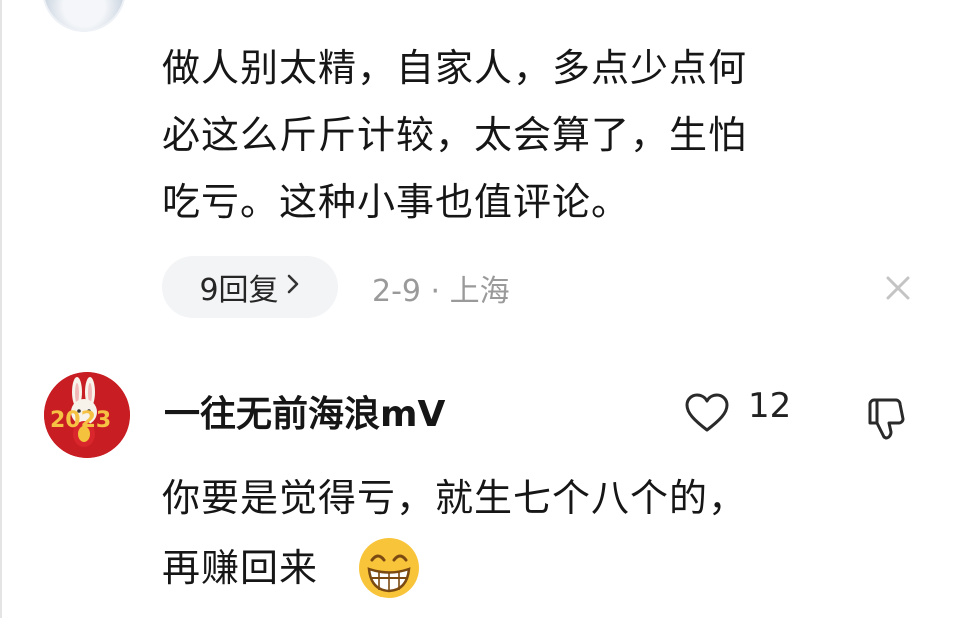 The height and width of the screenshot is (618, 960). I want to click on comment-meta: 2-9 · 上海, so click(441, 288).